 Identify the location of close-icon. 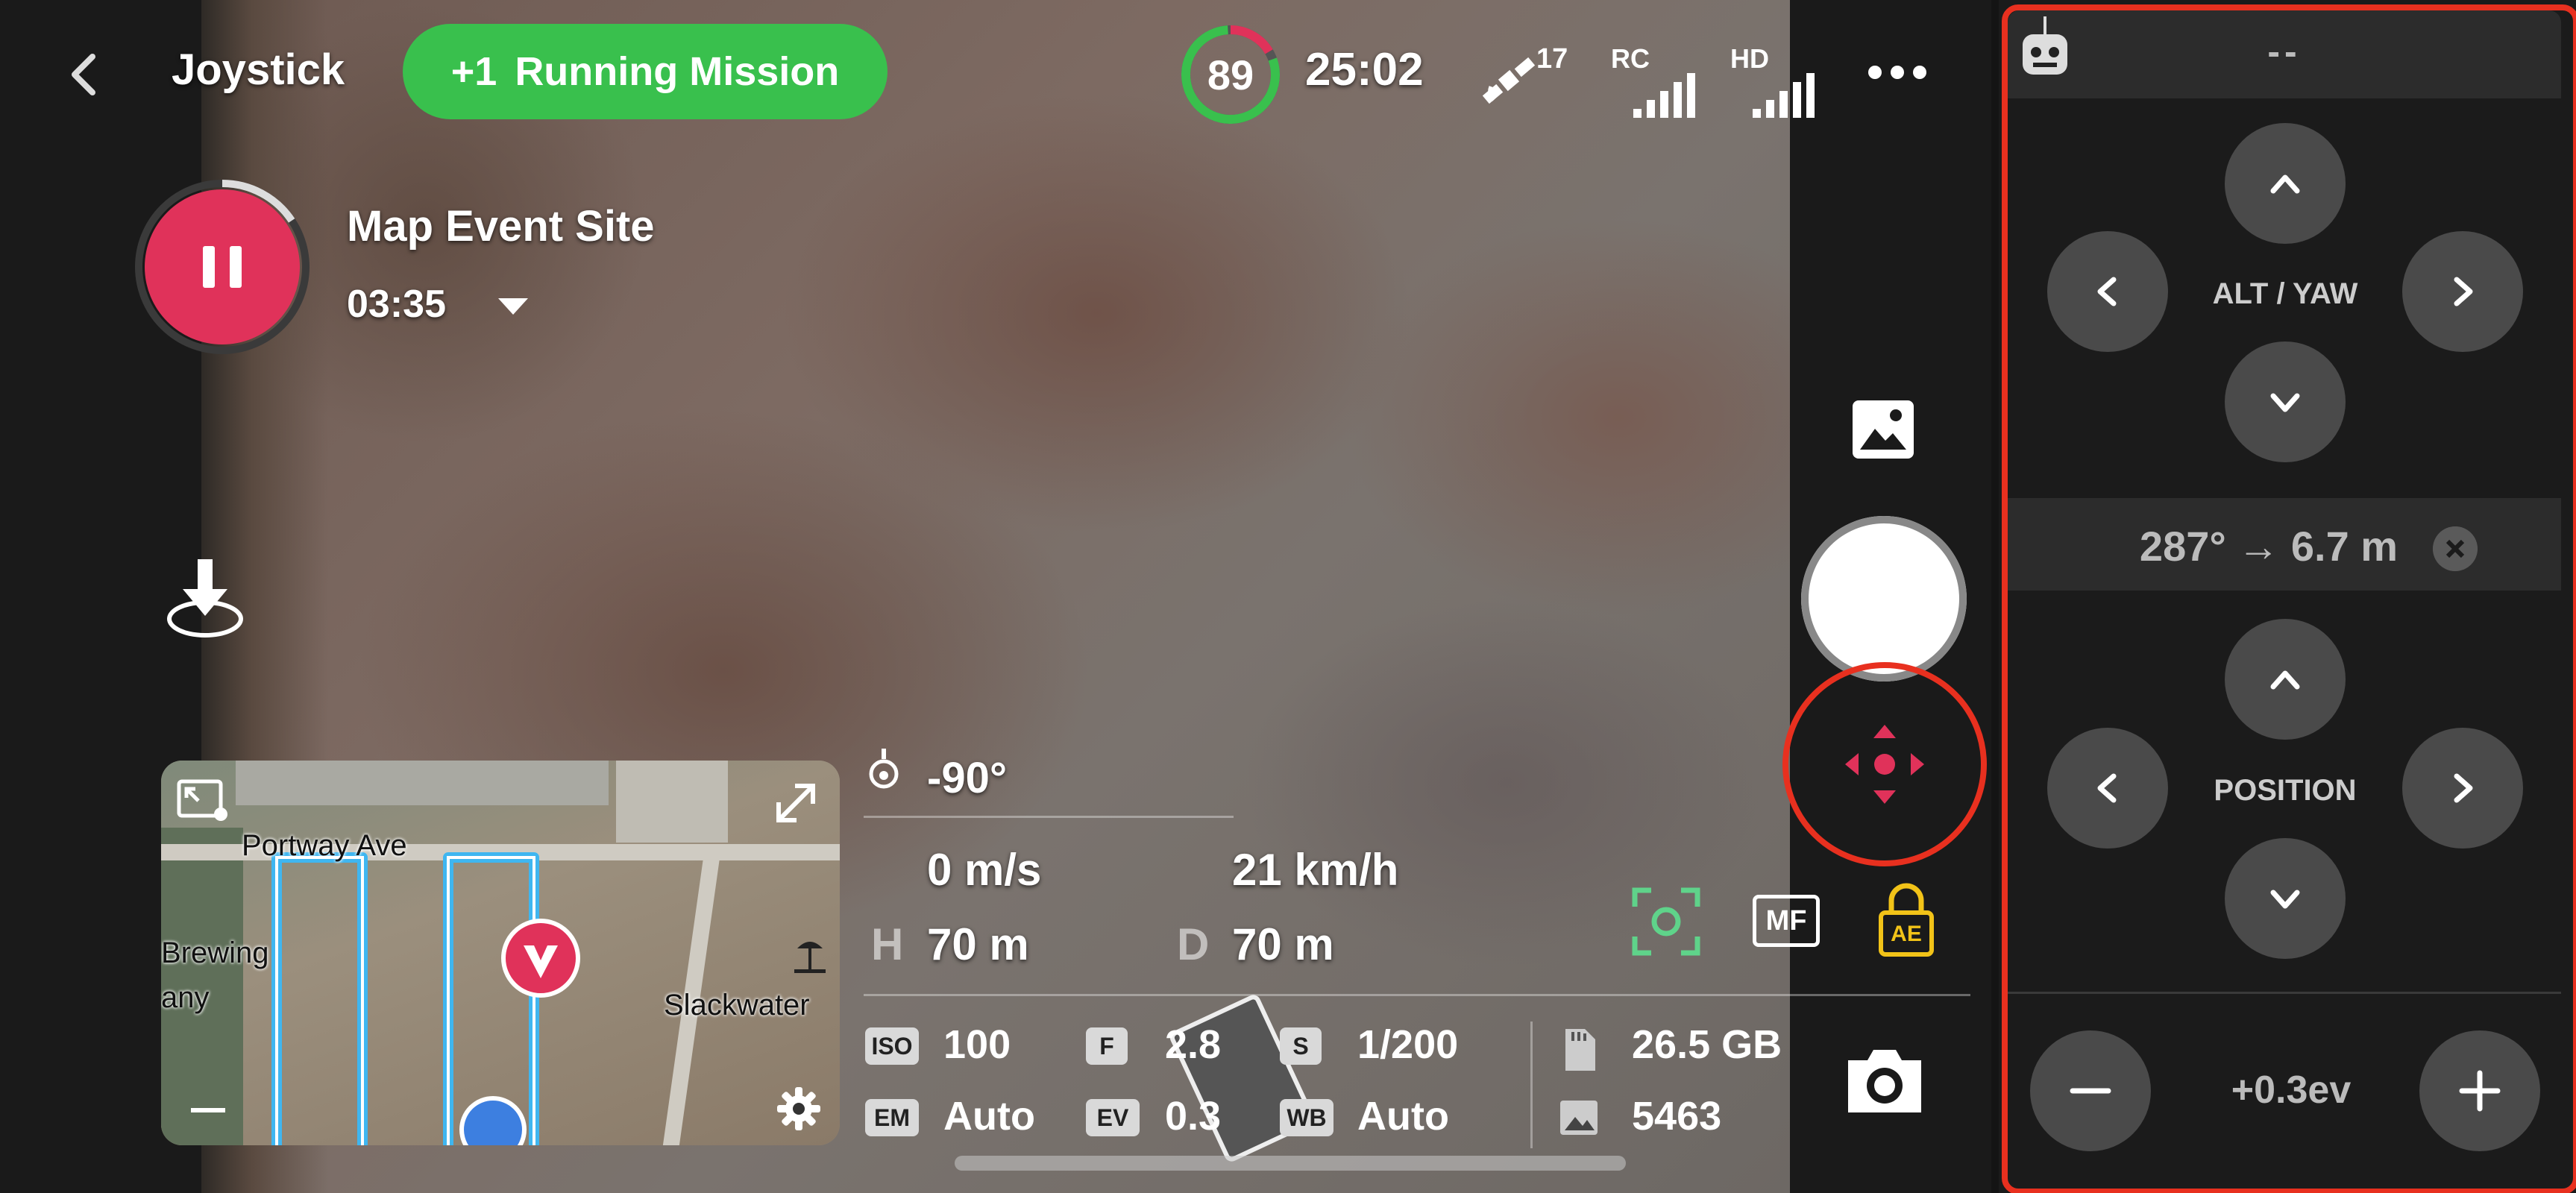
(2455, 548).